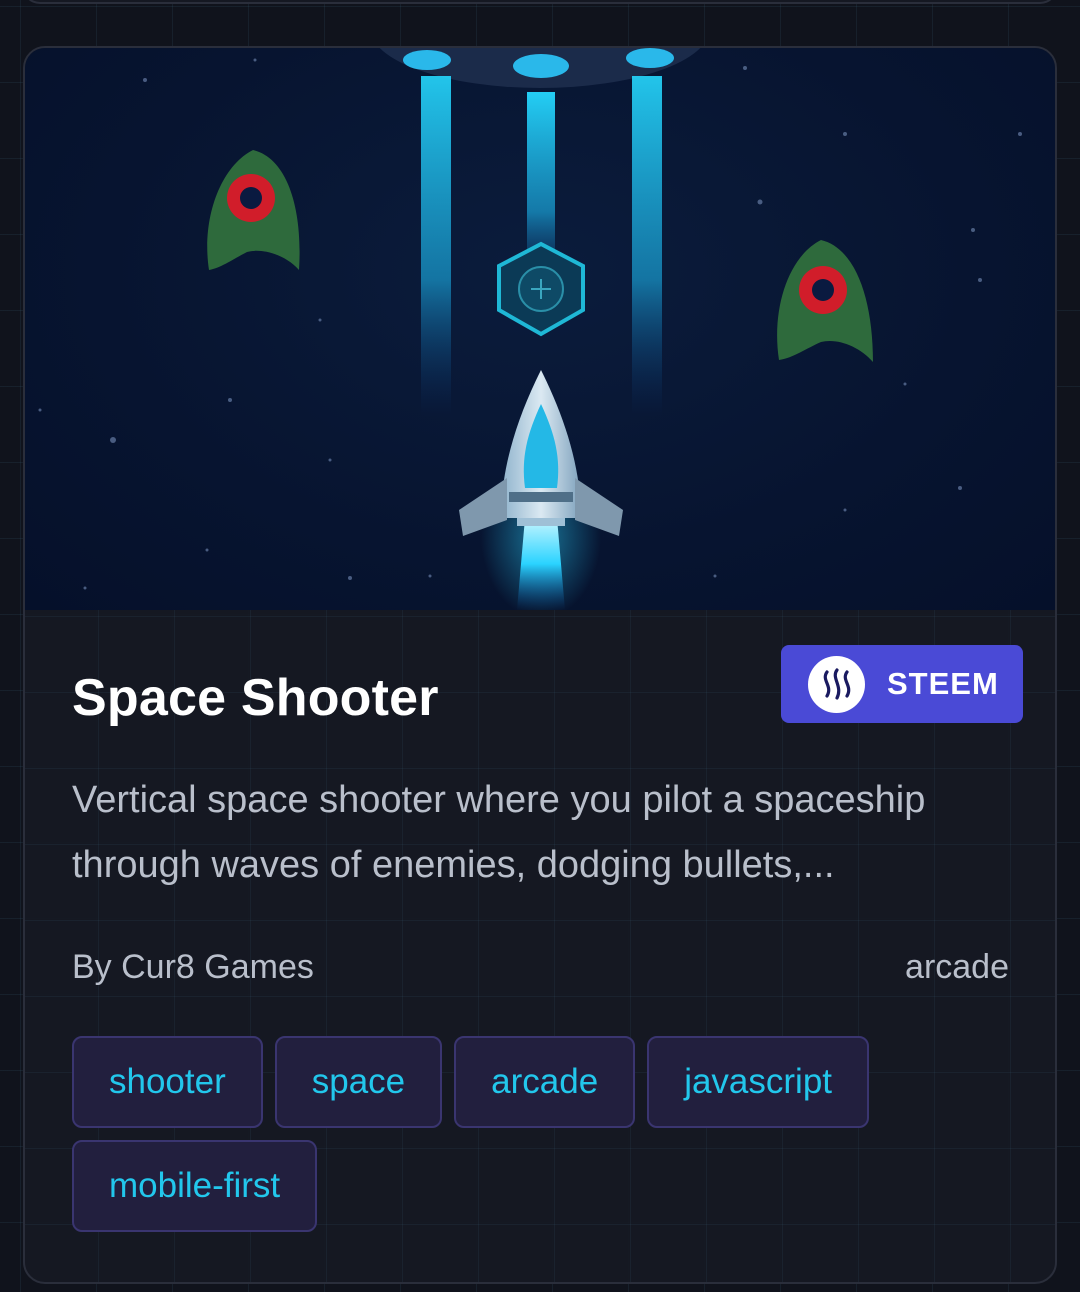 Image resolution: width=1080 pixels, height=1292 pixels. I want to click on tag-mobile-first: mobile-first, so click(195, 1186).